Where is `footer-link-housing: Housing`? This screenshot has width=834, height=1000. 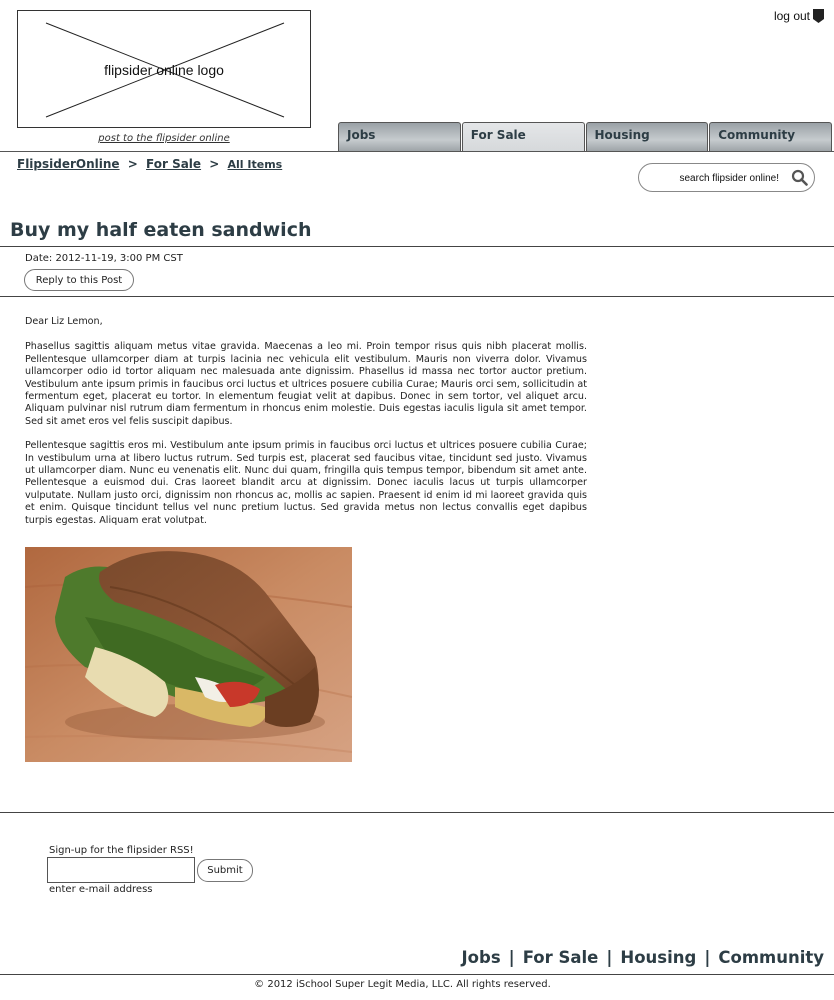 footer-link-housing: Housing is located at coordinates (658, 957).